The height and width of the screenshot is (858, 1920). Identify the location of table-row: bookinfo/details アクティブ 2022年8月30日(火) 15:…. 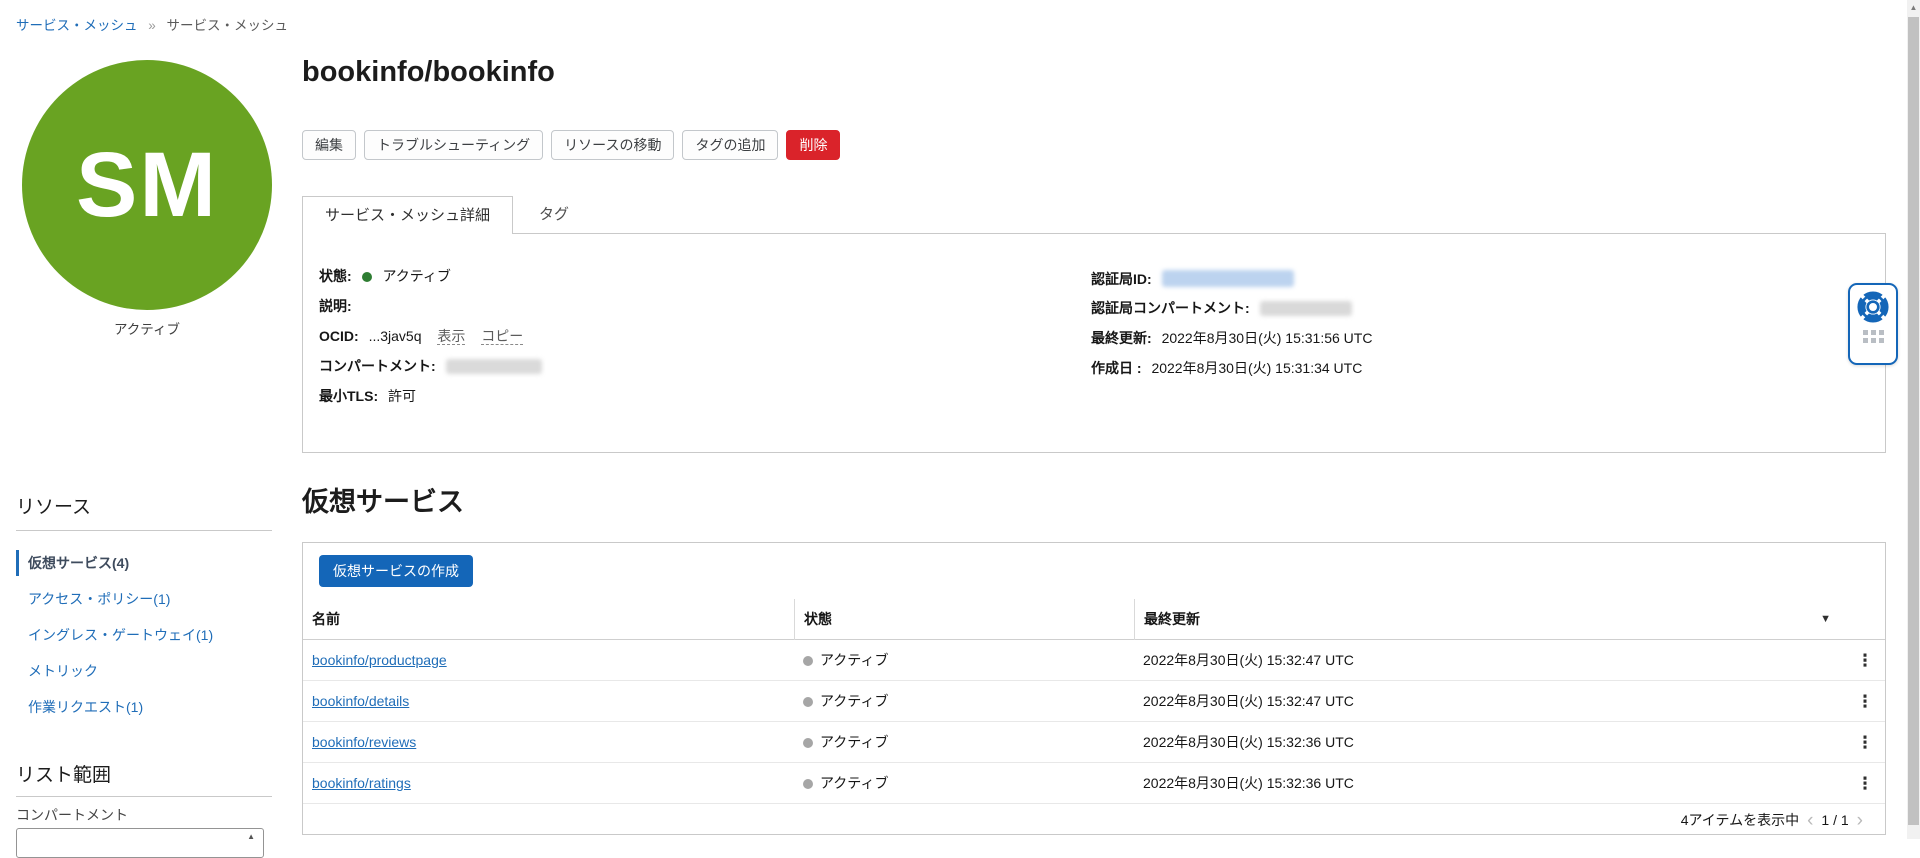
(1094, 701).